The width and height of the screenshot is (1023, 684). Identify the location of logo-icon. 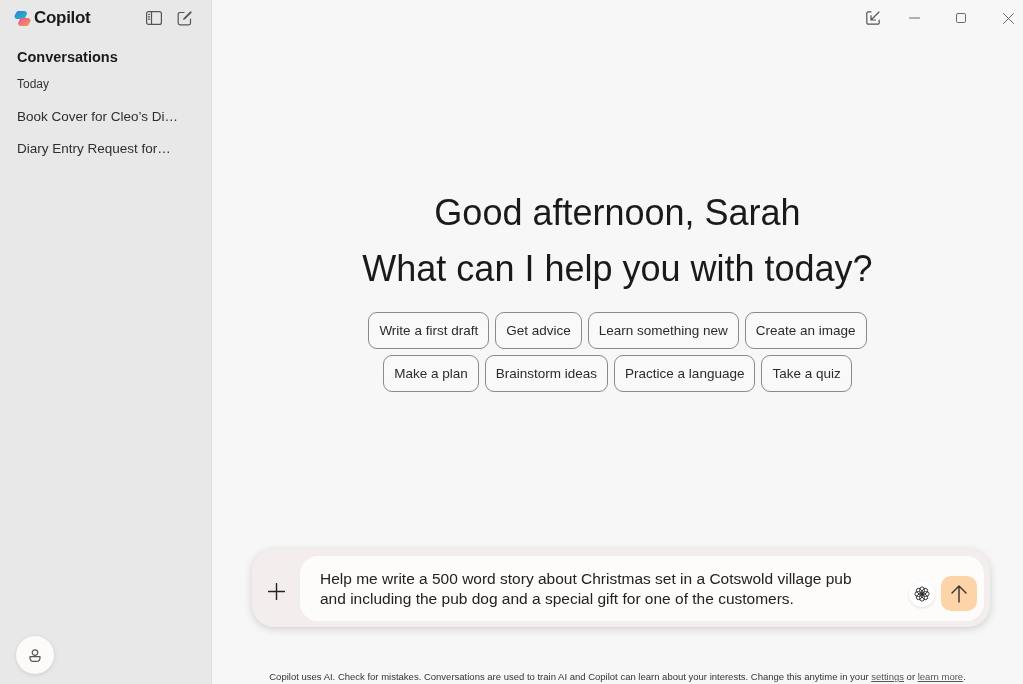
(22, 18).